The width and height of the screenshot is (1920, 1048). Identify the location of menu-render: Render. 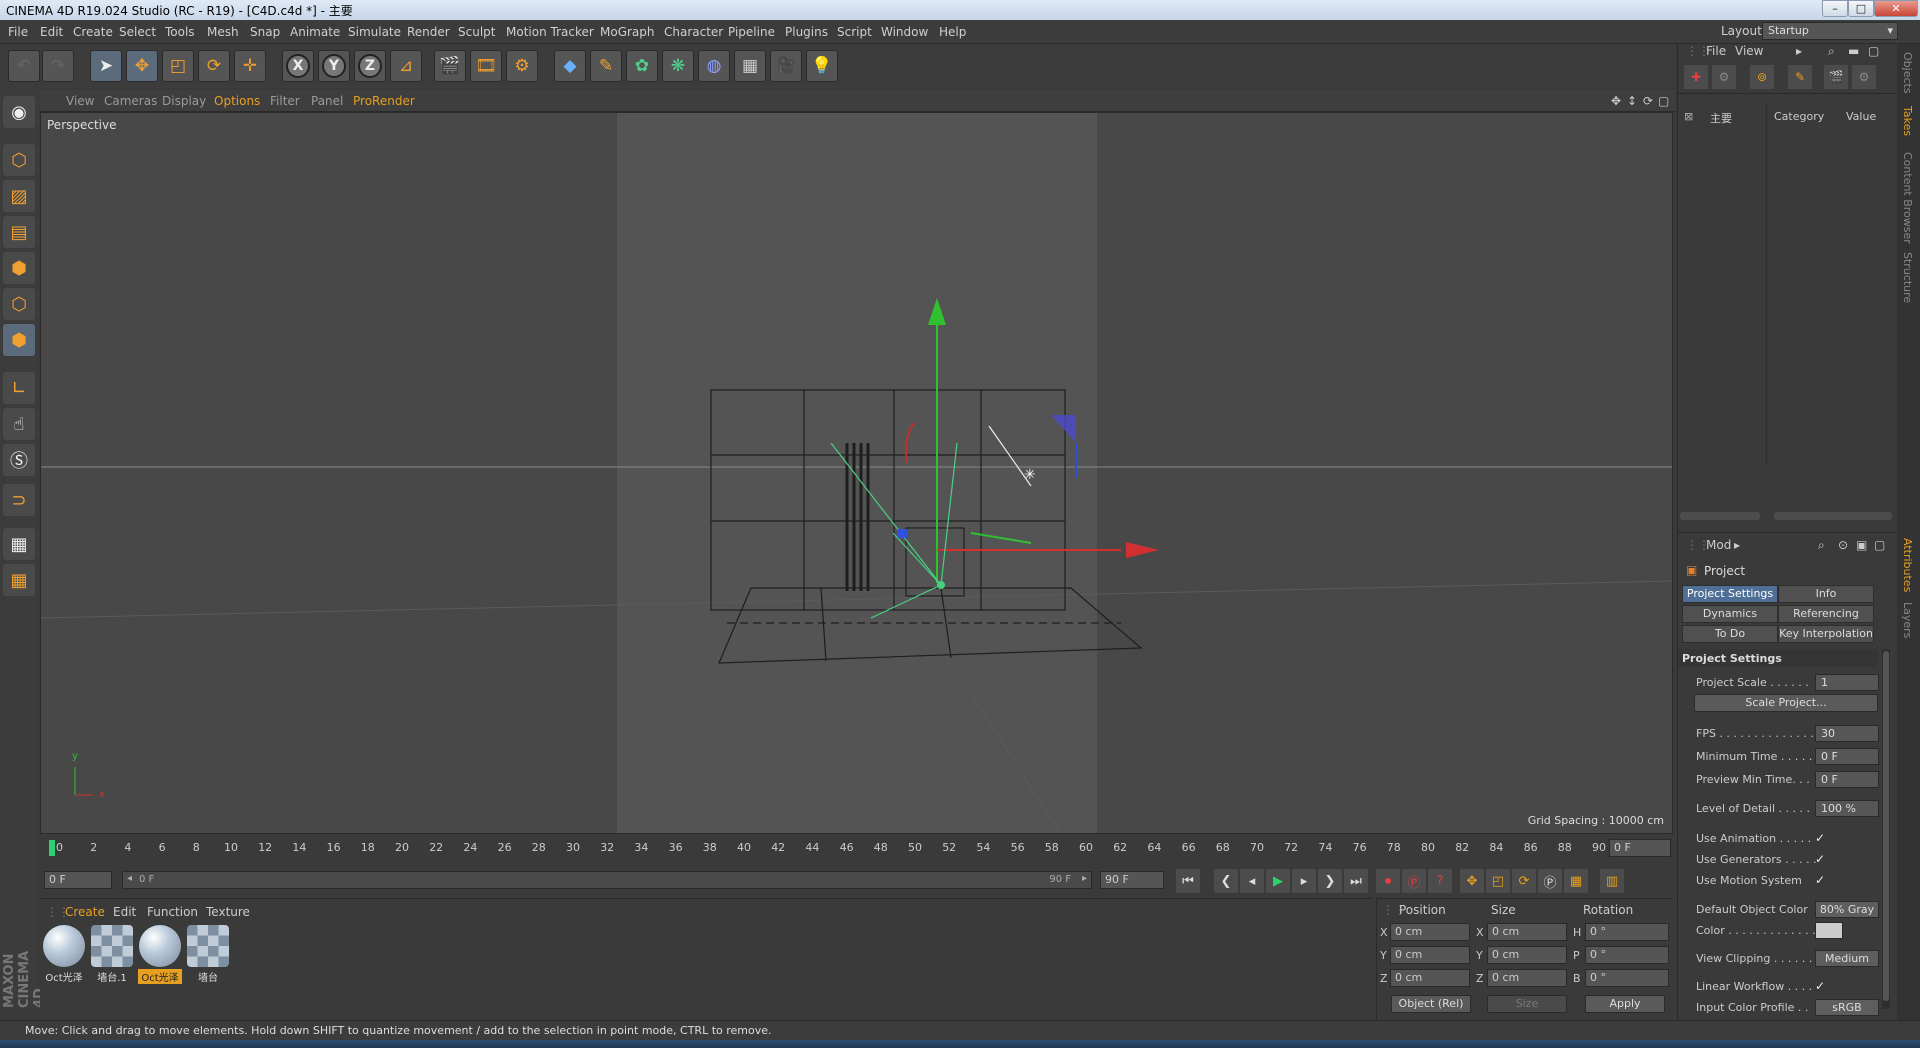
(428, 32).